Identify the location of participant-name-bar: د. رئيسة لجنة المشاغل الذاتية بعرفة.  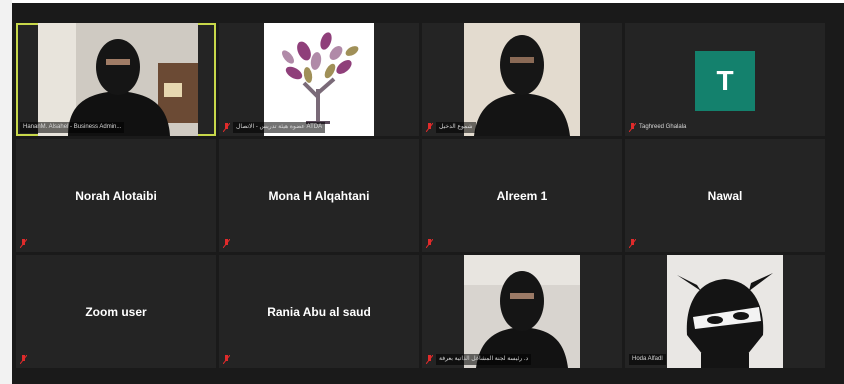
(479, 359).